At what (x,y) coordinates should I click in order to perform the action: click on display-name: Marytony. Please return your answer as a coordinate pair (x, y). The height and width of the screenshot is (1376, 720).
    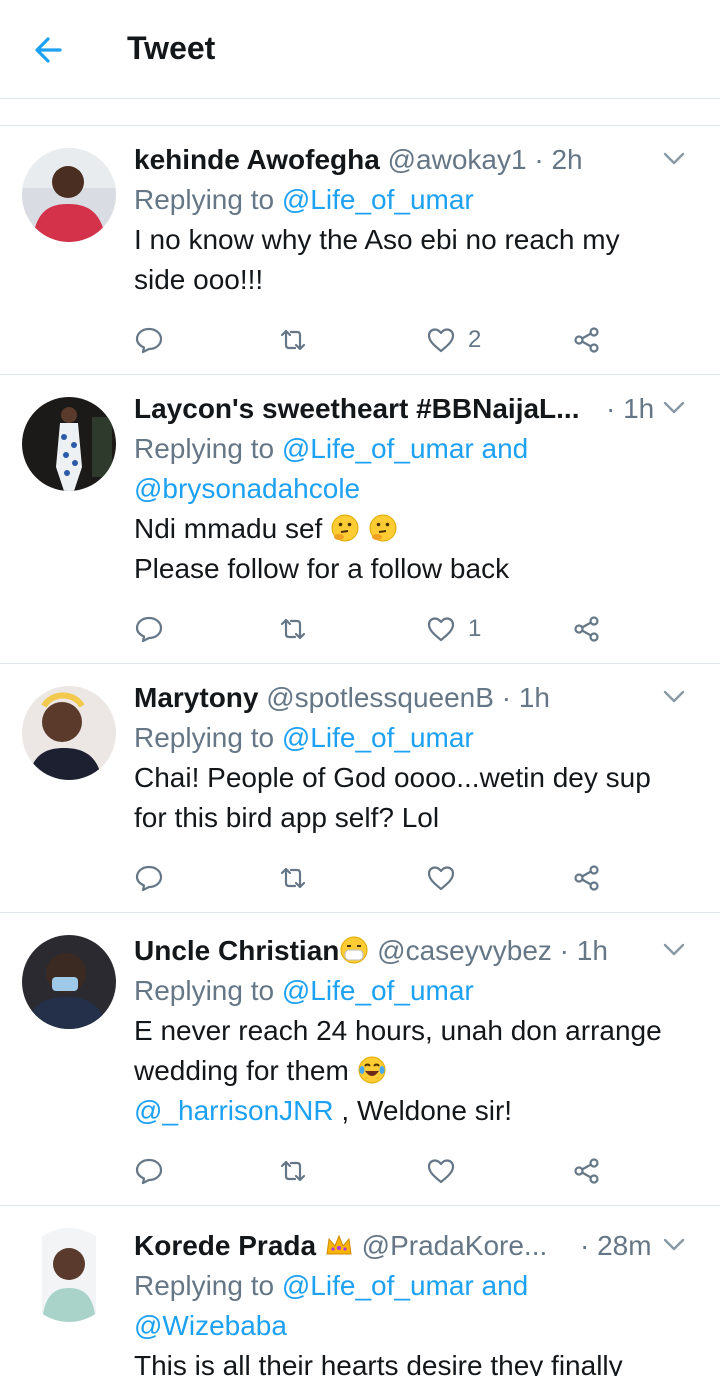
    Looking at the image, I should click on (196, 697).